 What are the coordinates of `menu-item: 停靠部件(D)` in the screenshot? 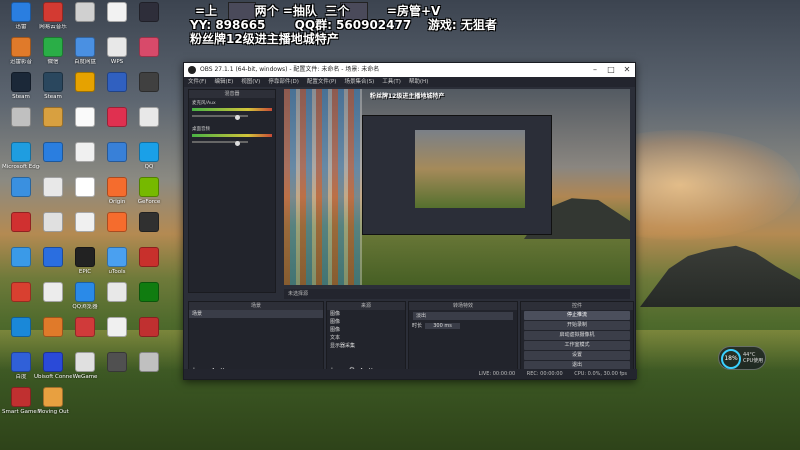 It's located at (283, 82).